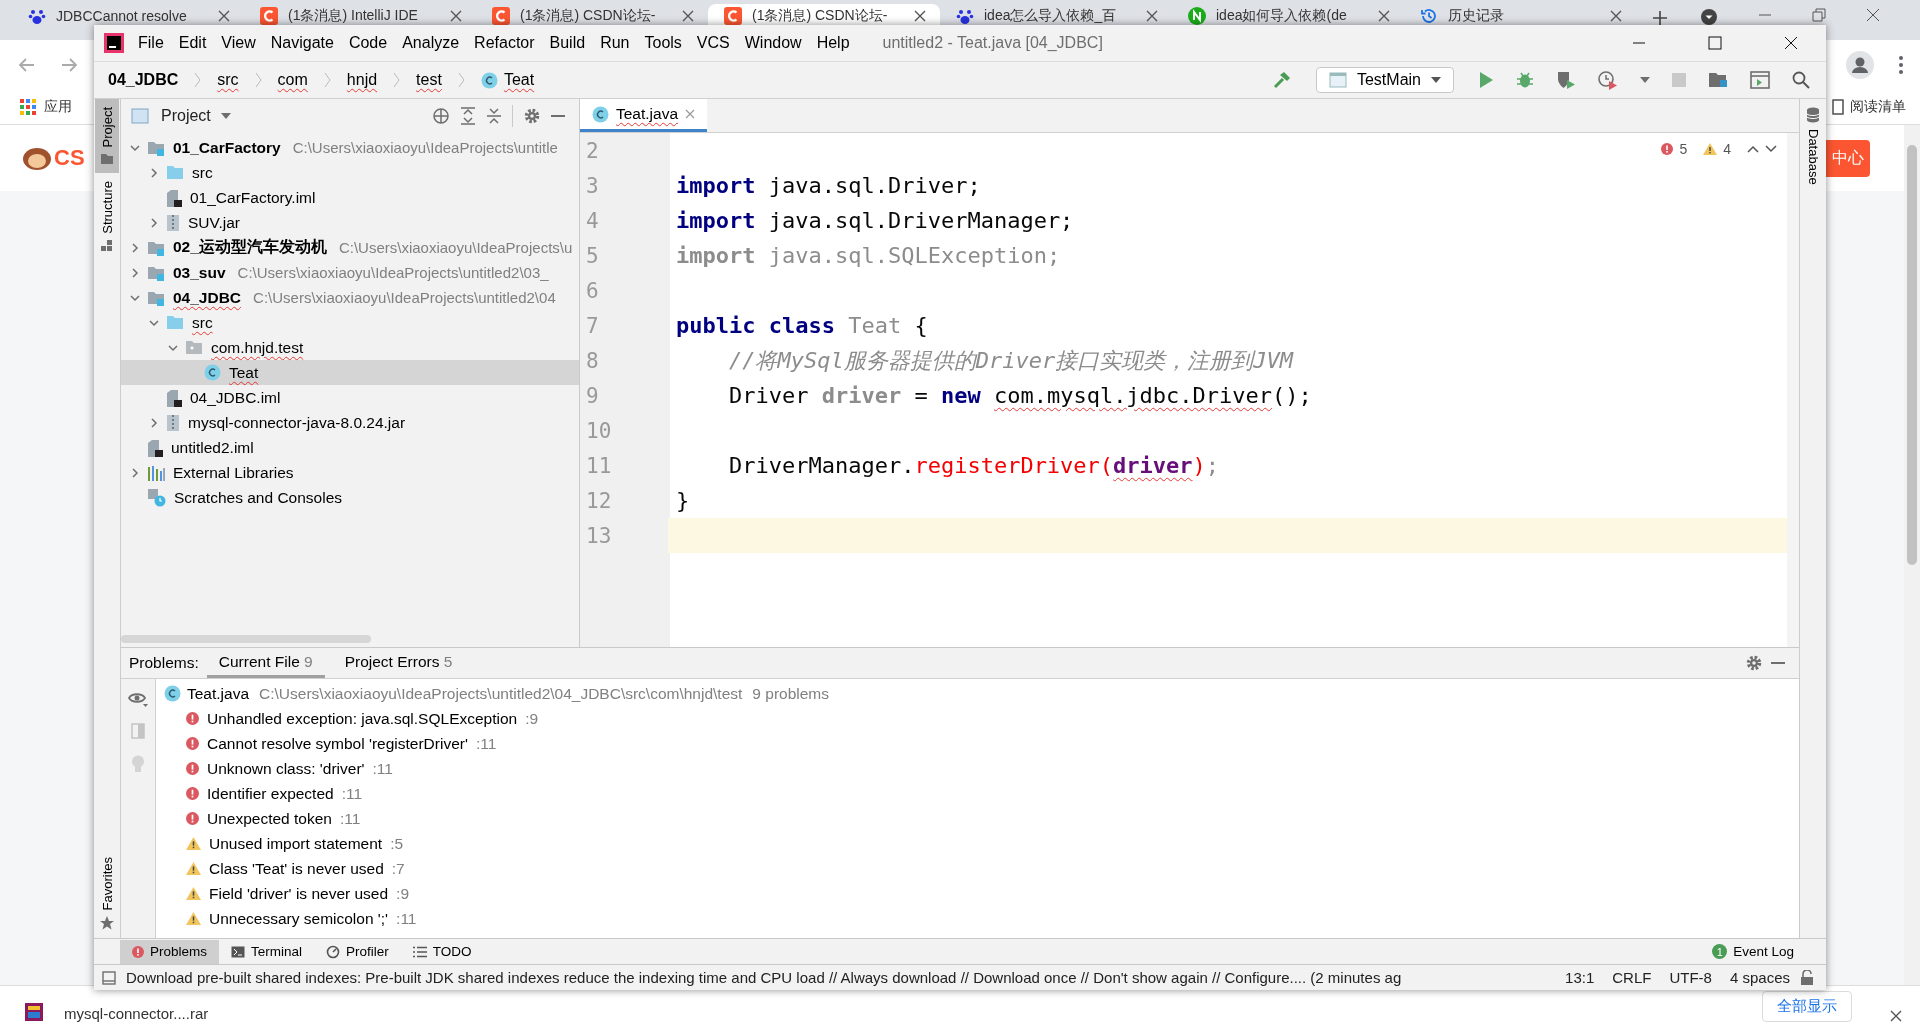 This screenshot has width=1920, height=1030. What do you see at coordinates (1807, 1006) in the screenshot?
I see `show-all-button: 全部显示` at bounding box center [1807, 1006].